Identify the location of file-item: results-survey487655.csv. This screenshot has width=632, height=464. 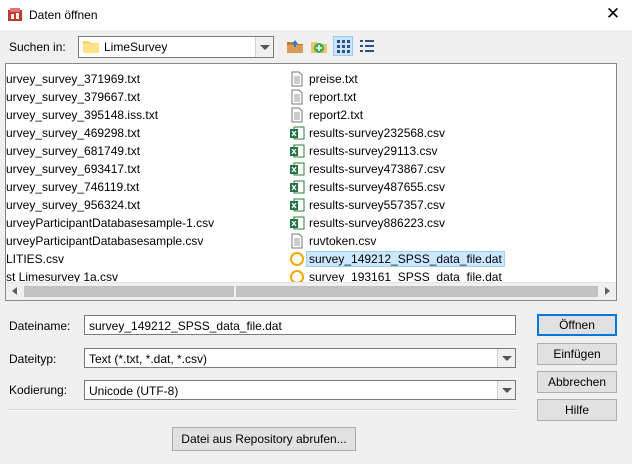
(396, 187).